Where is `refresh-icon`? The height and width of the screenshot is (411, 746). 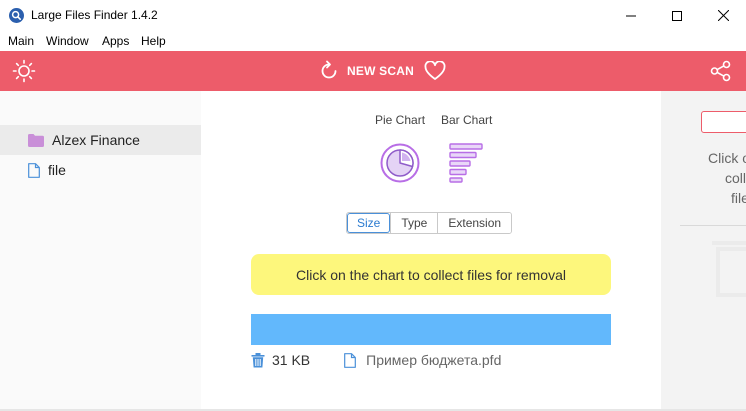
refresh-icon is located at coordinates (329, 69).